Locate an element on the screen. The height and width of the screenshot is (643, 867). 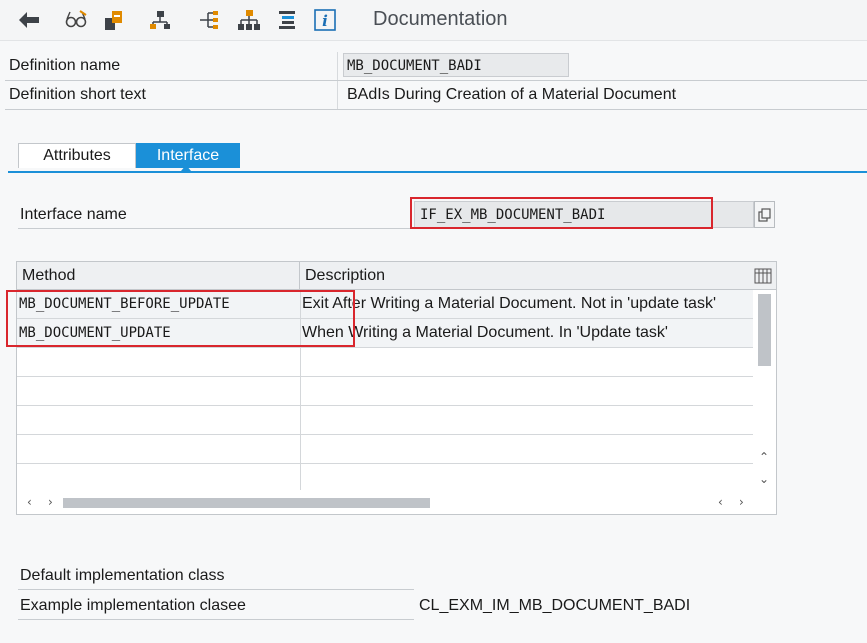
tab-attributes: Attributes is located at coordinates (77, 155).